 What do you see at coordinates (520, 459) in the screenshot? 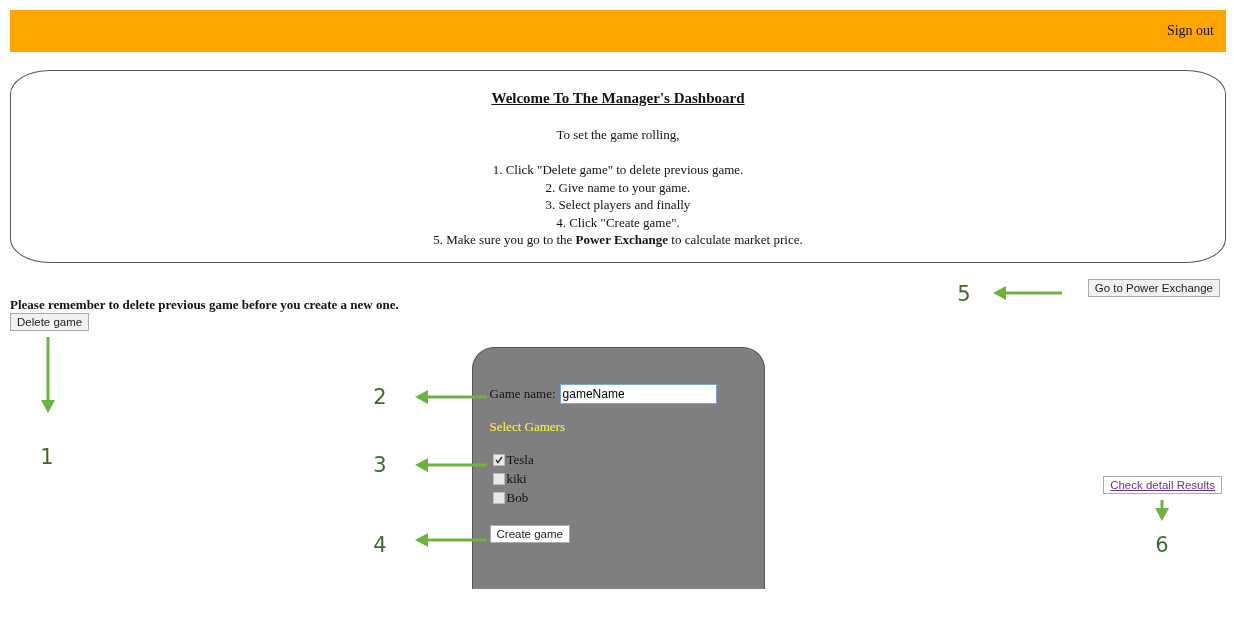
I see `gamer-name: Tesla` at bounding box center [520, 459].